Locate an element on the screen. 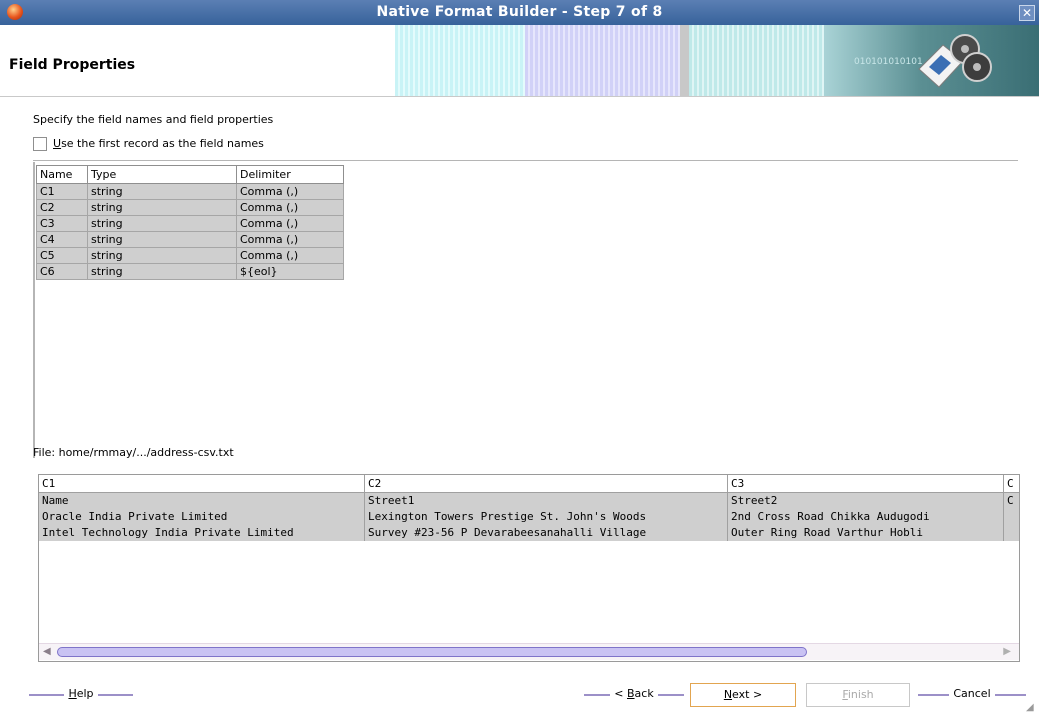 The width and height of the screenshot is (1039, 715). preview-cell: C is located at coordinates (1011, 501).